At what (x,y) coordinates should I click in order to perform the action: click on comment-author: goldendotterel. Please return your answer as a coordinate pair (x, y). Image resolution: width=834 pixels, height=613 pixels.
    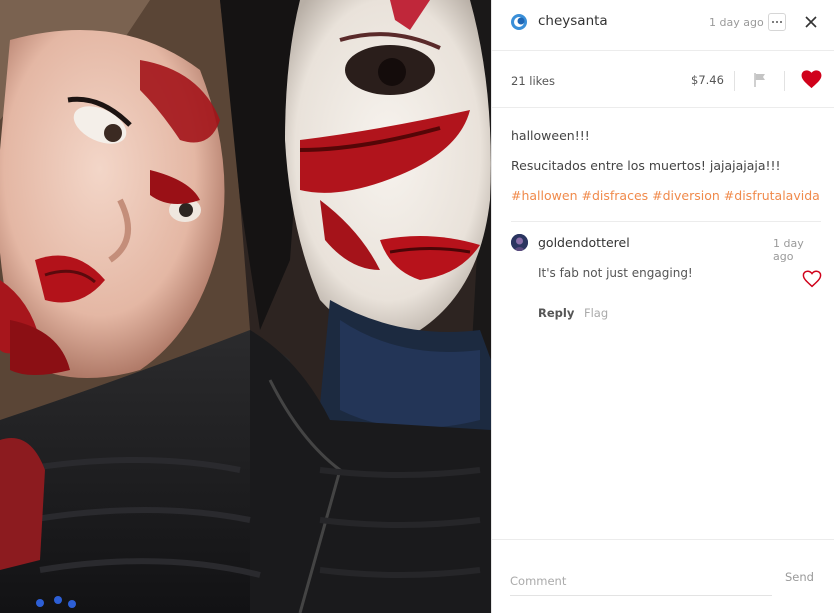
    Looking at the image, I should click on (584, 242).